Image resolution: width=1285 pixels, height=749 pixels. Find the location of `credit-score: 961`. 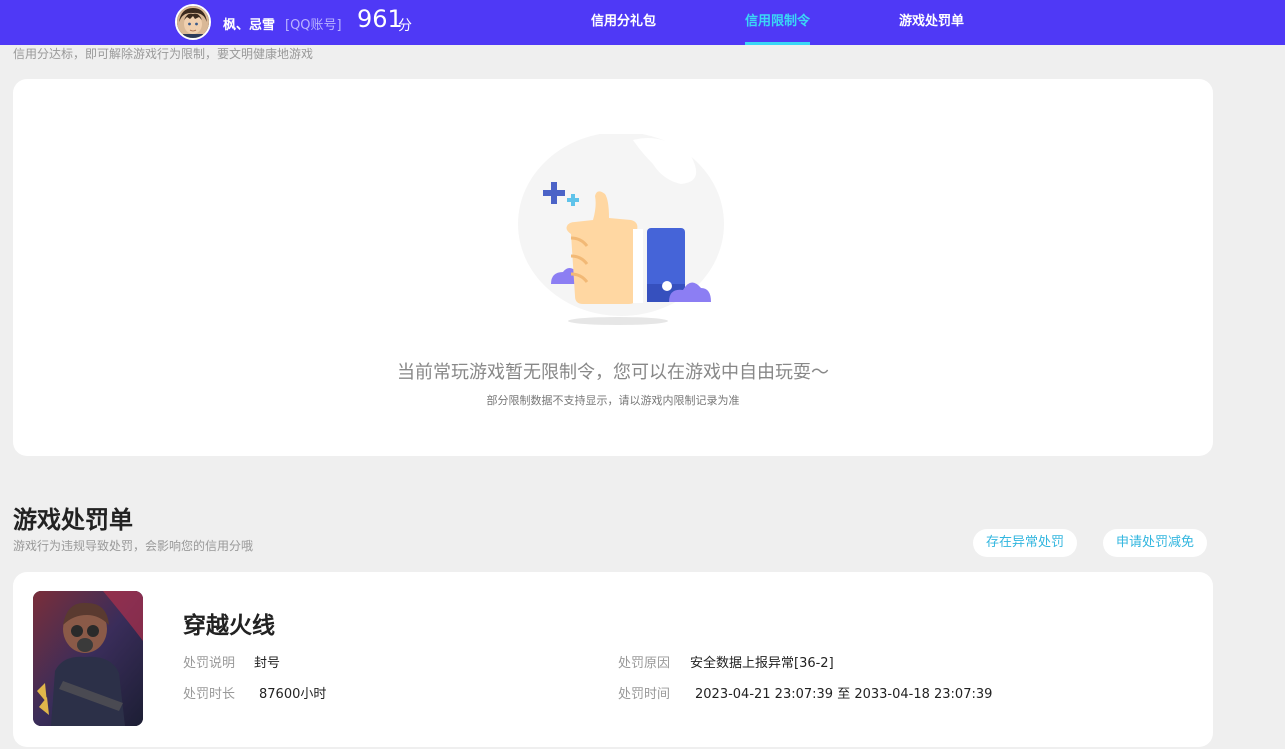

credit-score: 961 is located at coordinates (380, 19).